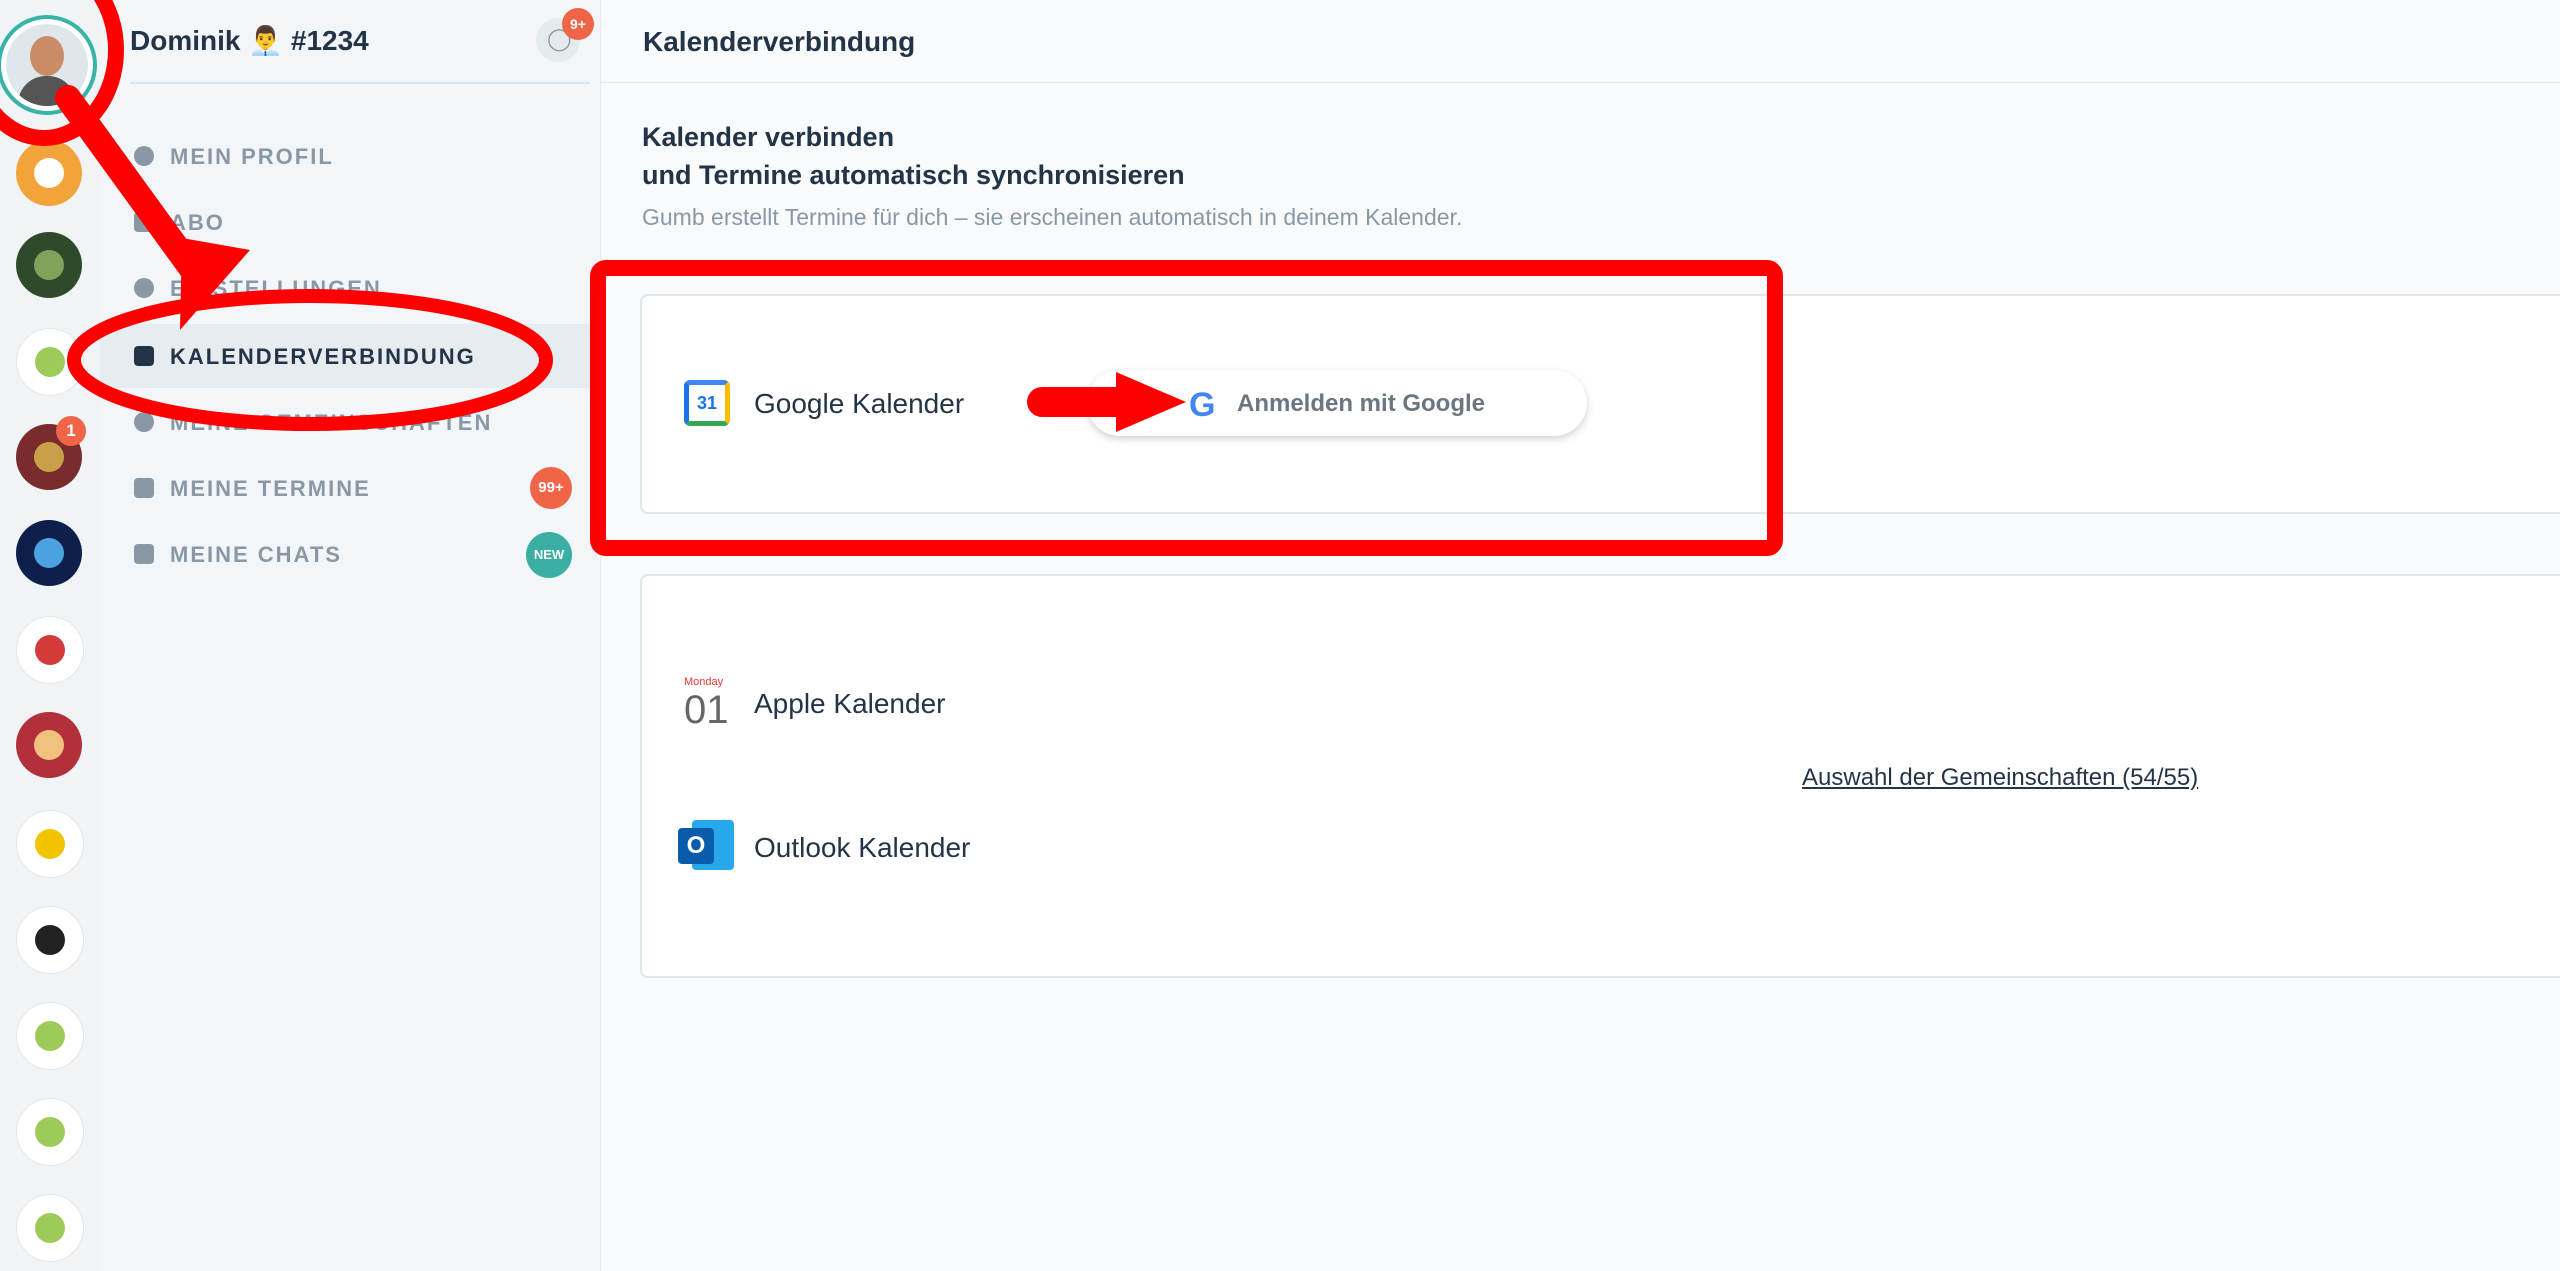 The image size is (2560, 1271). What do you see at coordinates (849, 704) in the screenshot?
I see `apple-calendar-label: Apple Kalender` at bounding box center [849, 704].